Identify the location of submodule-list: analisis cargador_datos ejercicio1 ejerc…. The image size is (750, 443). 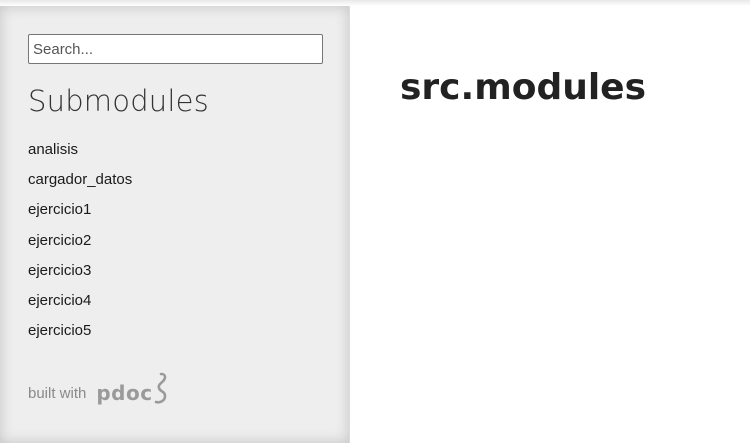
(80, 245).